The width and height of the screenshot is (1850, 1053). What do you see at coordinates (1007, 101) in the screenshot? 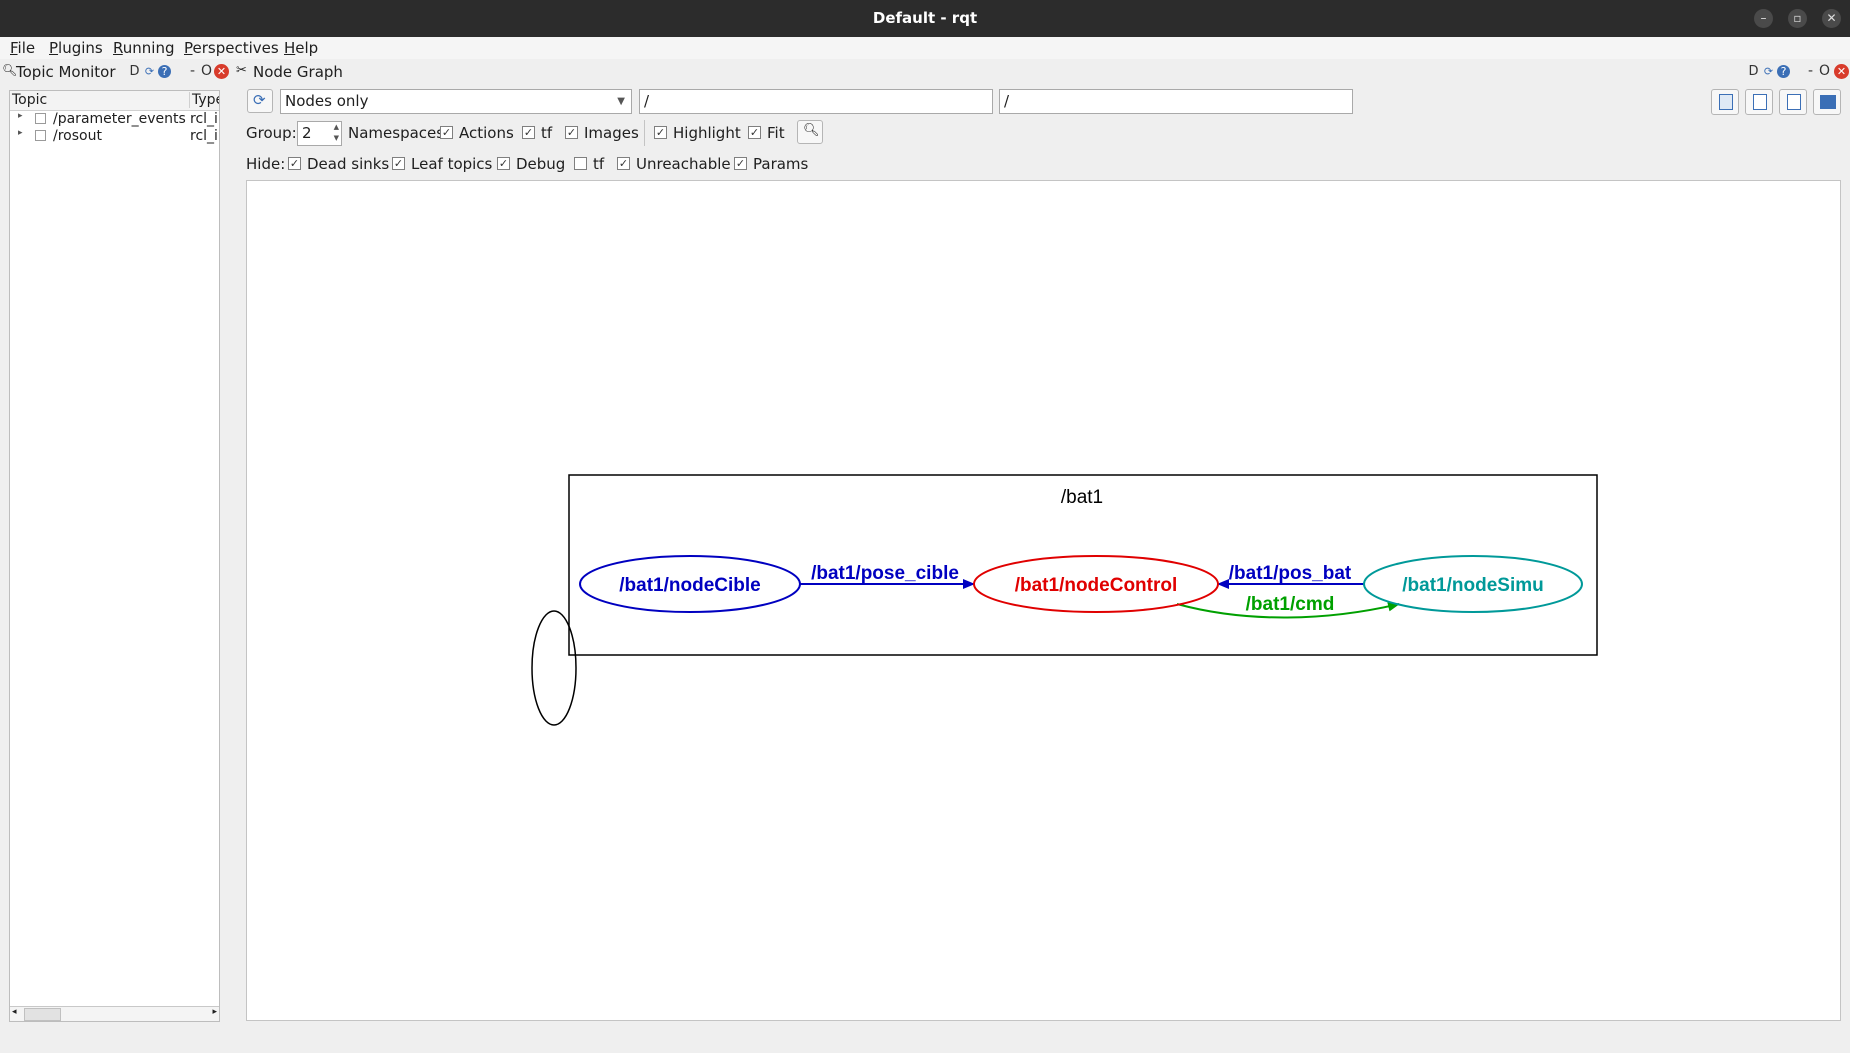
I see `topic-filter-value: /` at bounding box center [1007, 101].